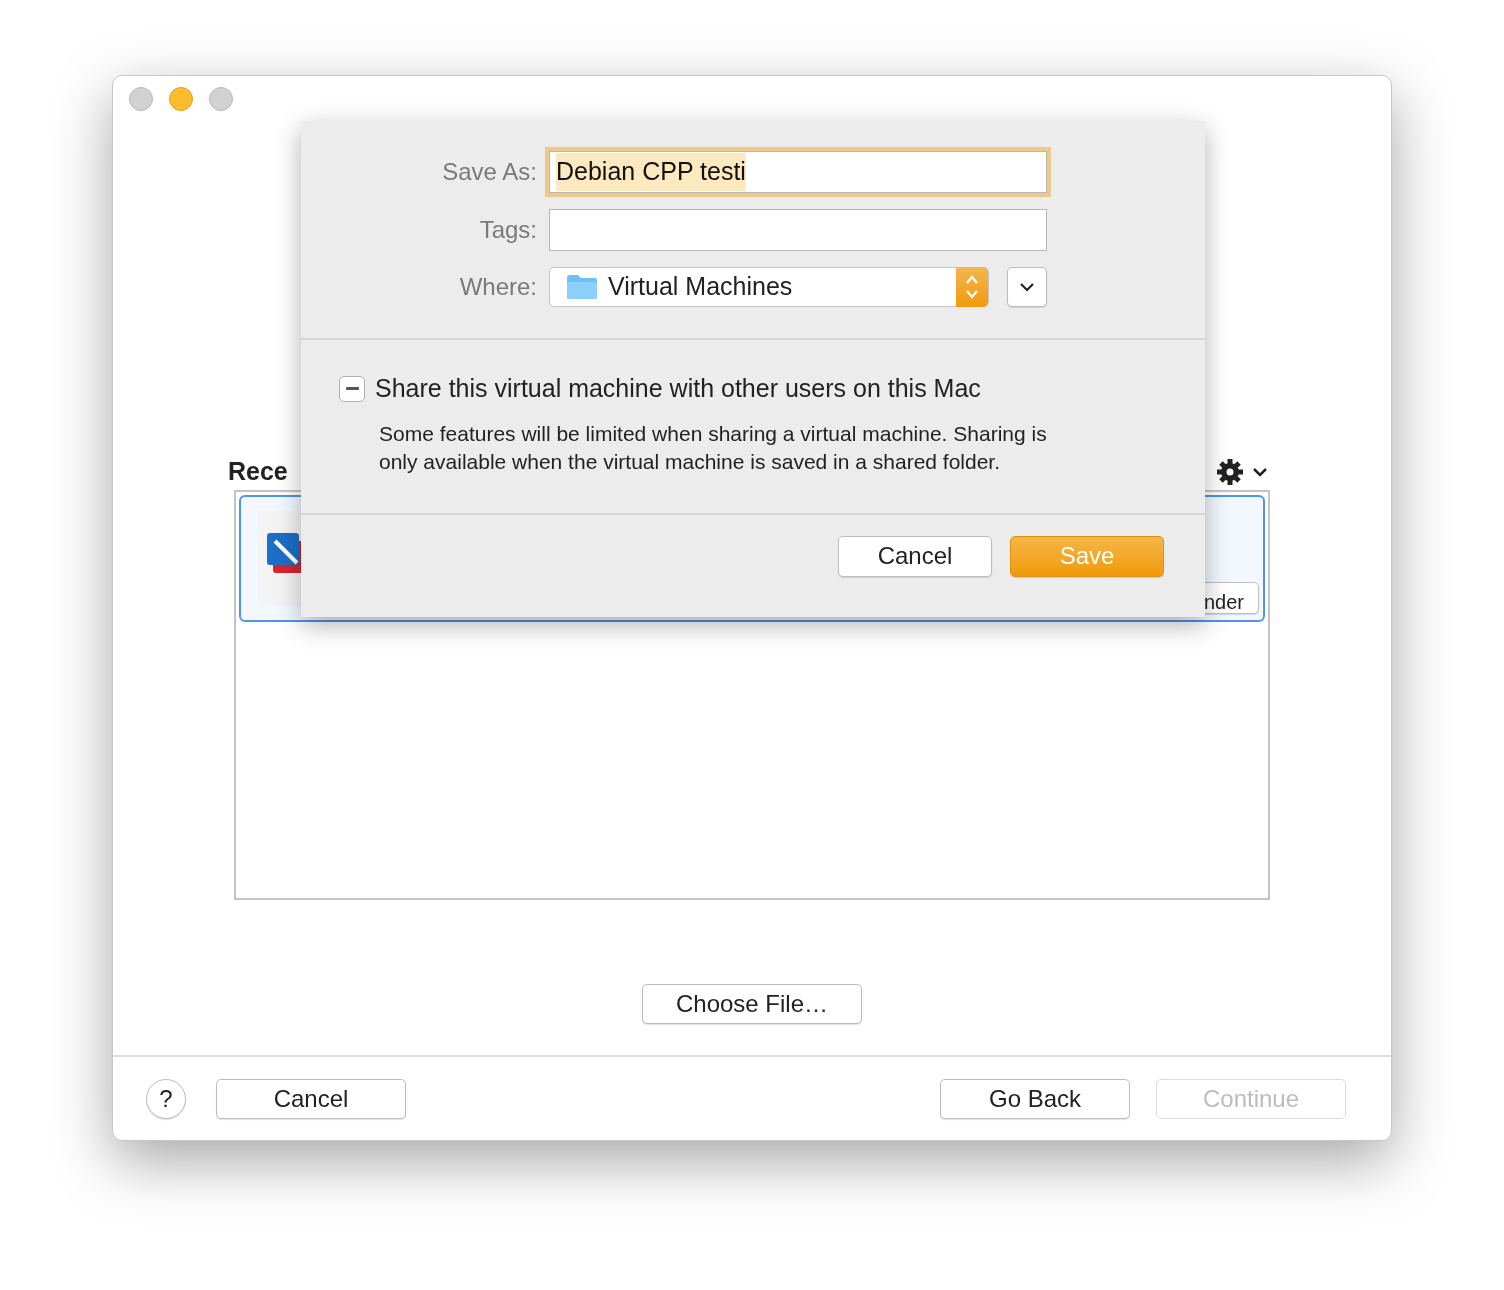 This screenshot has width=1504, height=1290. What do you see at coordinates (713, 447) in the screenshot?
I see `description-text: Some features will be limited when sharing a virtual machine. Sharing is only available when the virtual machine is saved in a shared folder.` at bounding box center [713, 447].